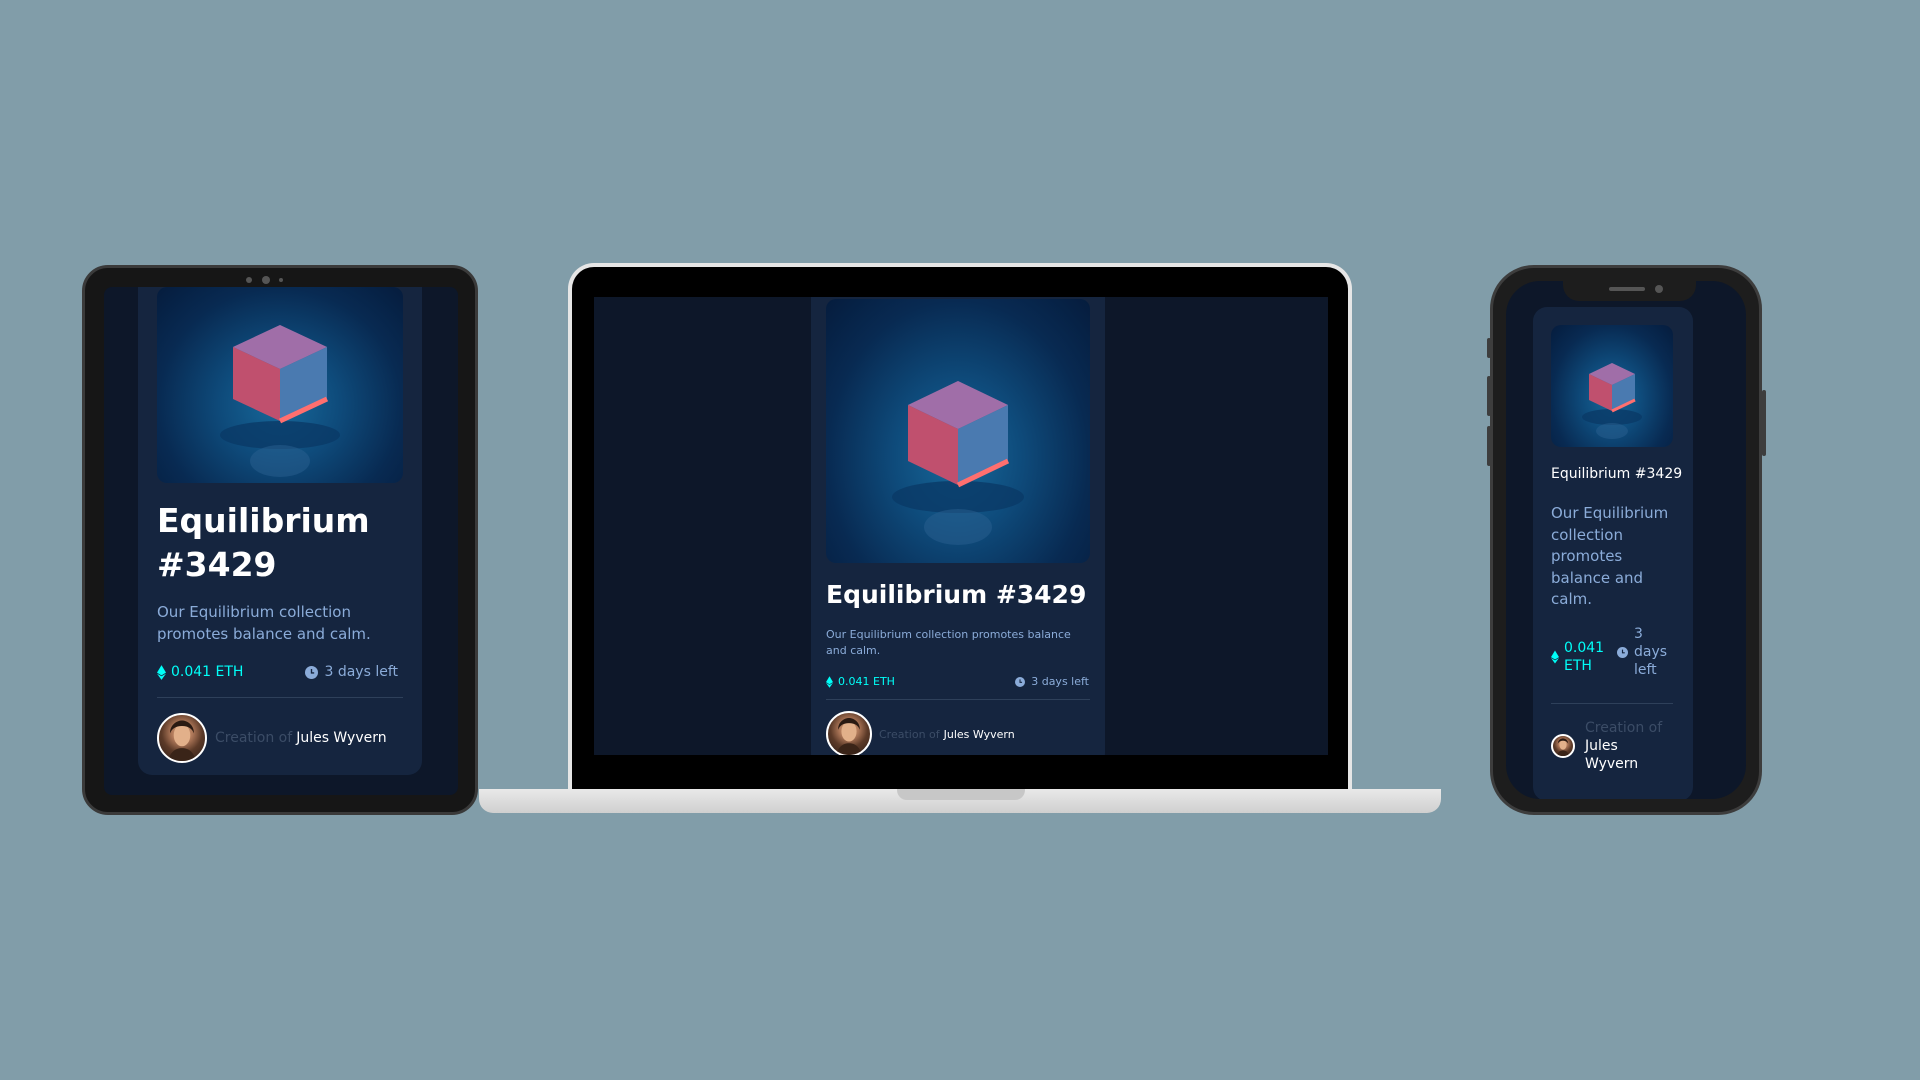 This screenshot has height=1080, width=1920. I want to click on phone-power-button, so click(1764, 423).